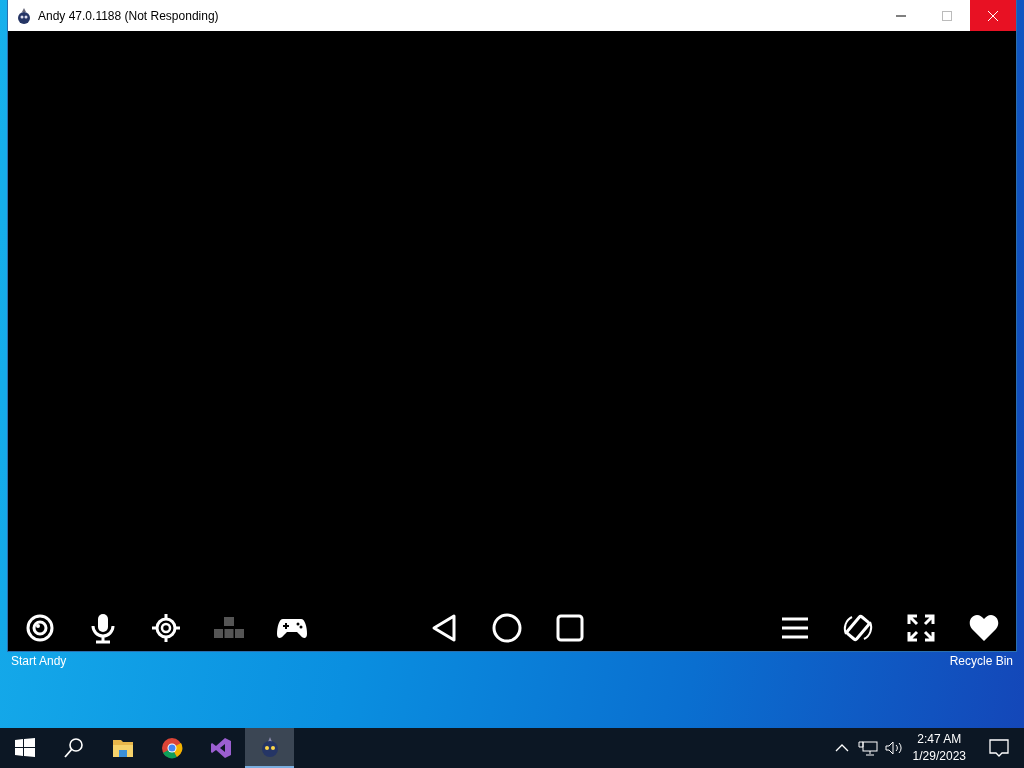 Image resolution: width=1024 pixels, height=768 pixels. I want to click on home-icon, so click(507, 628).